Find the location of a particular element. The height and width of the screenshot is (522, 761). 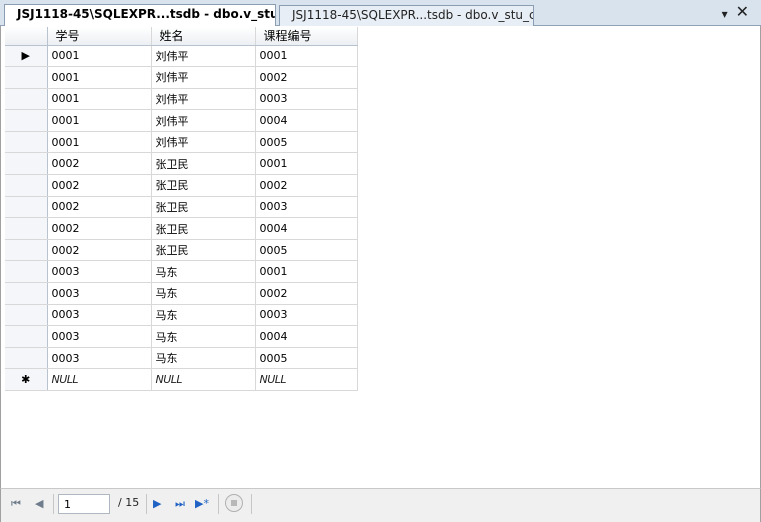

window-position-icon: ▾ is located at coordinates (725, 13).